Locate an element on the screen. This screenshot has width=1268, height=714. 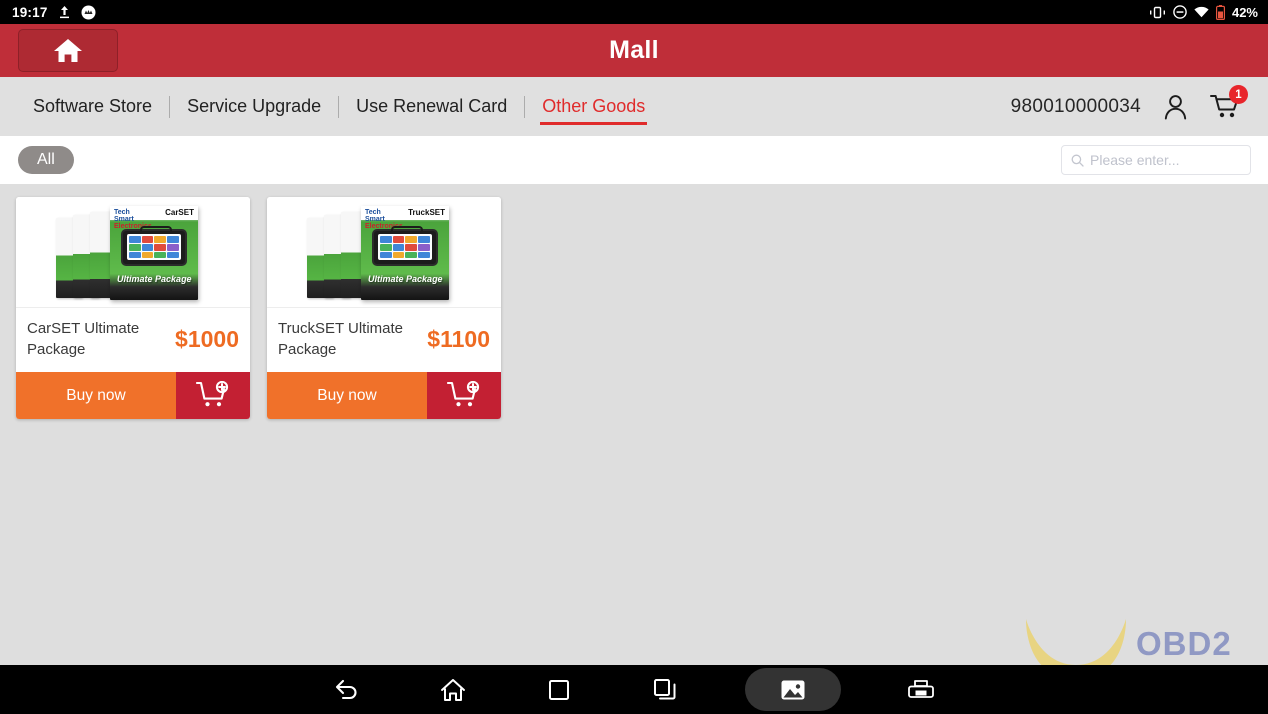
product-name: CarSET Ultimate Package is located at coordinates (83, 339).